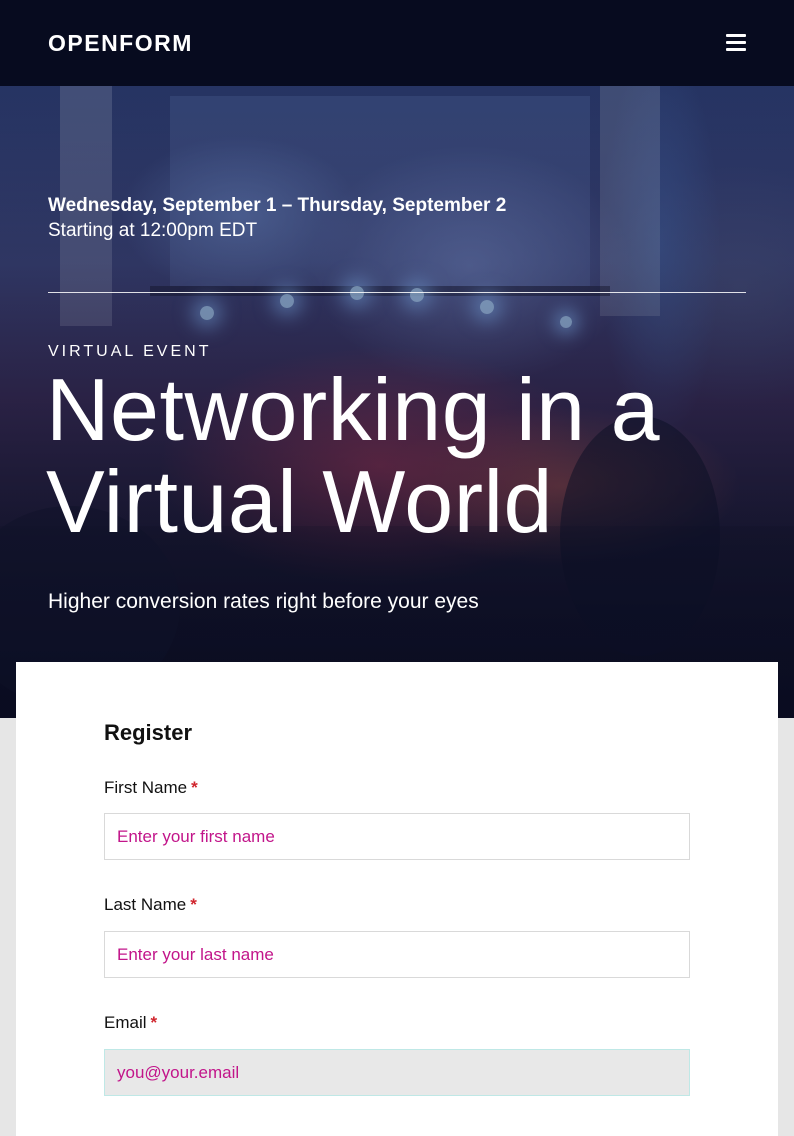  What do you see at coordinates (299, 501) in the screenshot?
I see `page-title-line-2: Virtual World` at bounding box center [299, 501].